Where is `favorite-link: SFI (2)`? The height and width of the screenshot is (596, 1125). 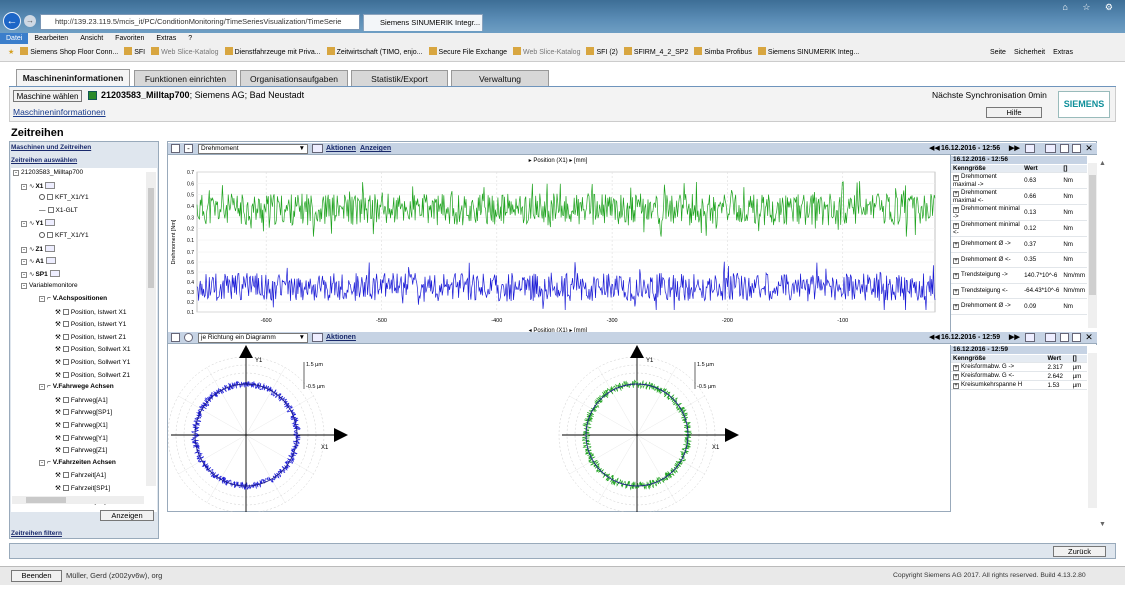 favorite-link: SFI (2) is located at coordinates (602, 52).